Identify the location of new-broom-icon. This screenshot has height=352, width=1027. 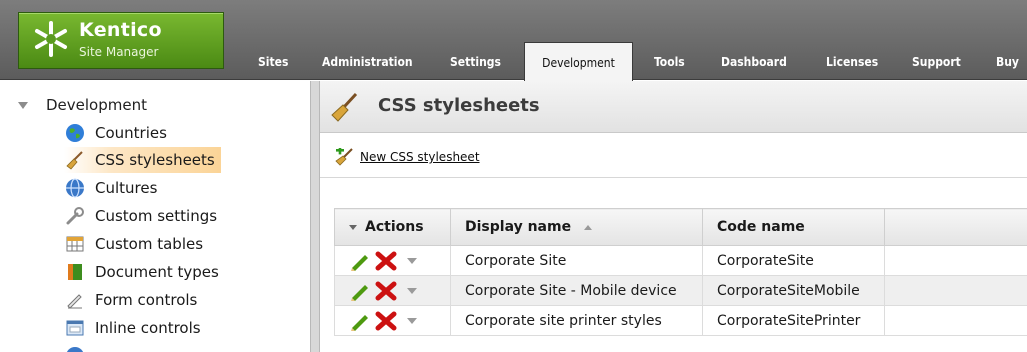
(344, 157).